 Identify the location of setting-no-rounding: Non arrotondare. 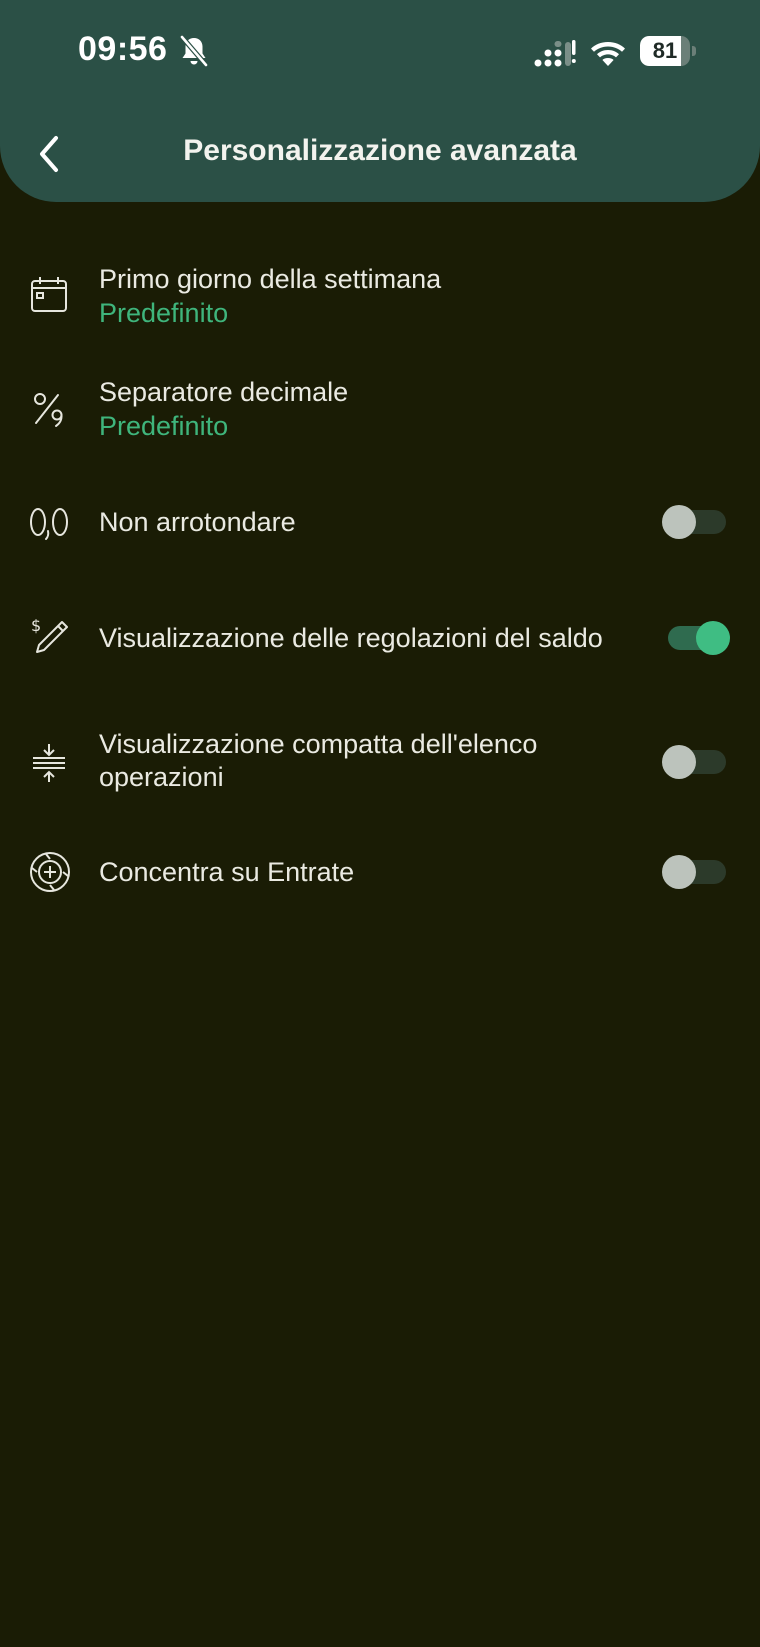
(380, 522).